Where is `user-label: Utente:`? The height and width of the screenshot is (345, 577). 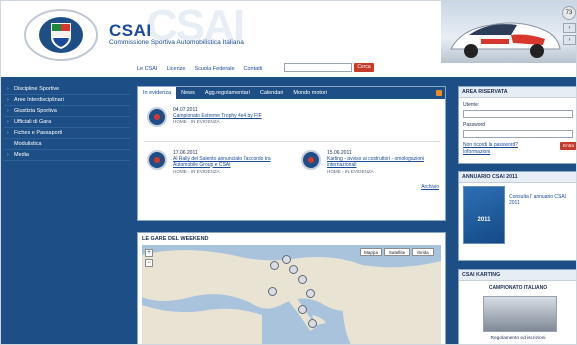 user-label: Utente: is located at coordinates (471, 105).